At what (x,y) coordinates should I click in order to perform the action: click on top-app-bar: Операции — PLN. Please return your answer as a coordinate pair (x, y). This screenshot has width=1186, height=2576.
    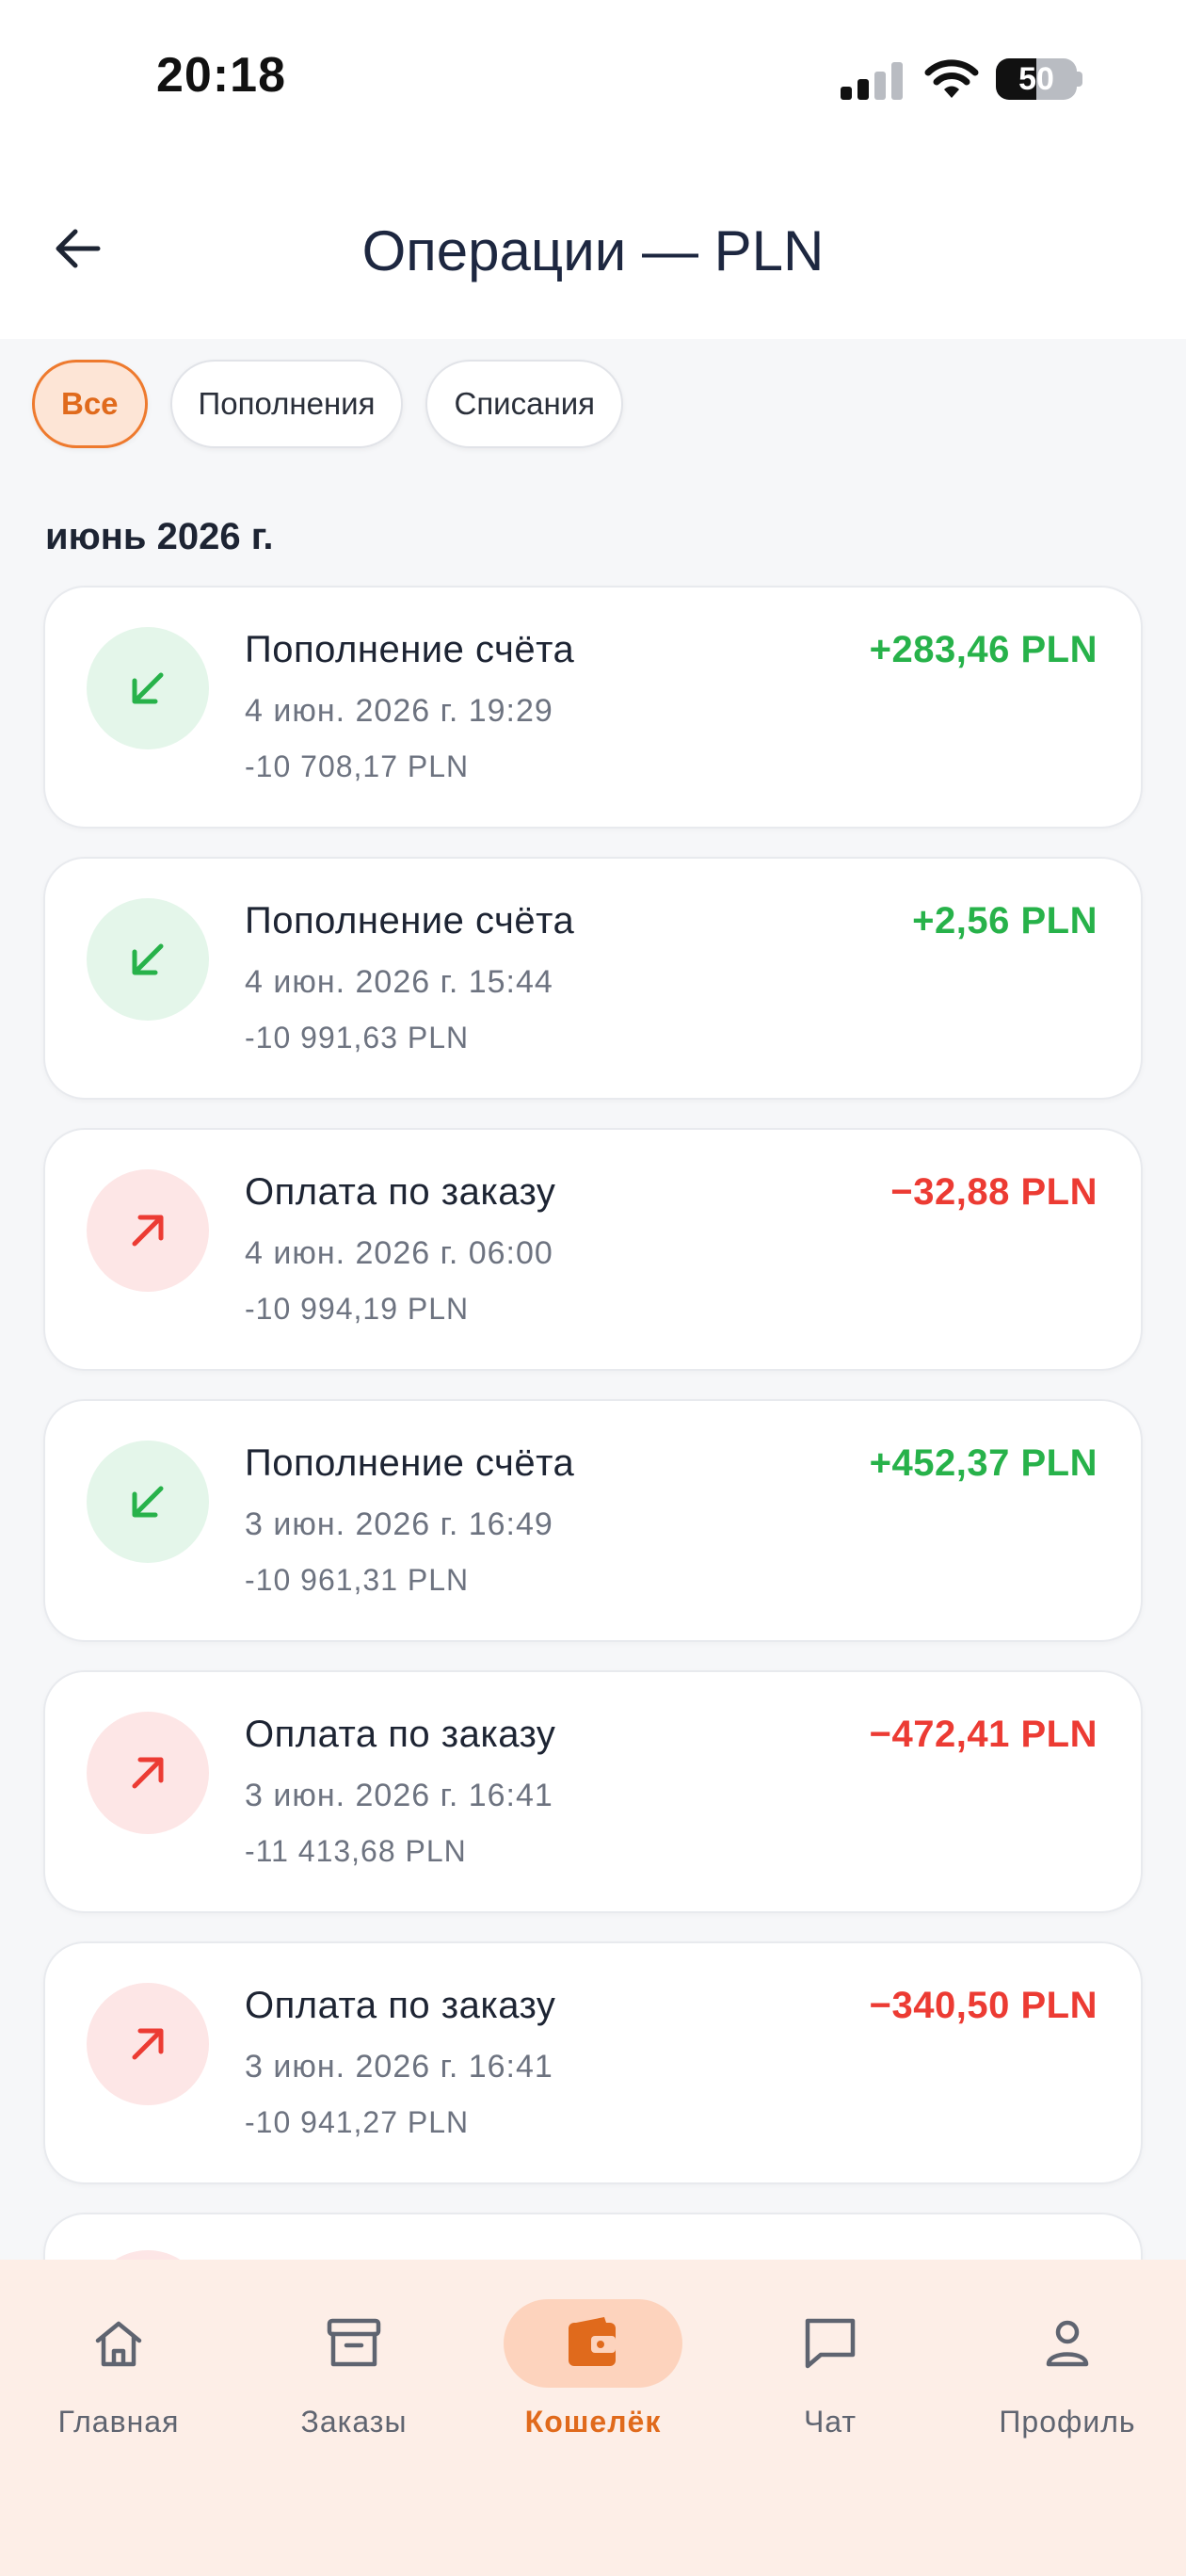
    Looking at the image, I should click on (593, 249).